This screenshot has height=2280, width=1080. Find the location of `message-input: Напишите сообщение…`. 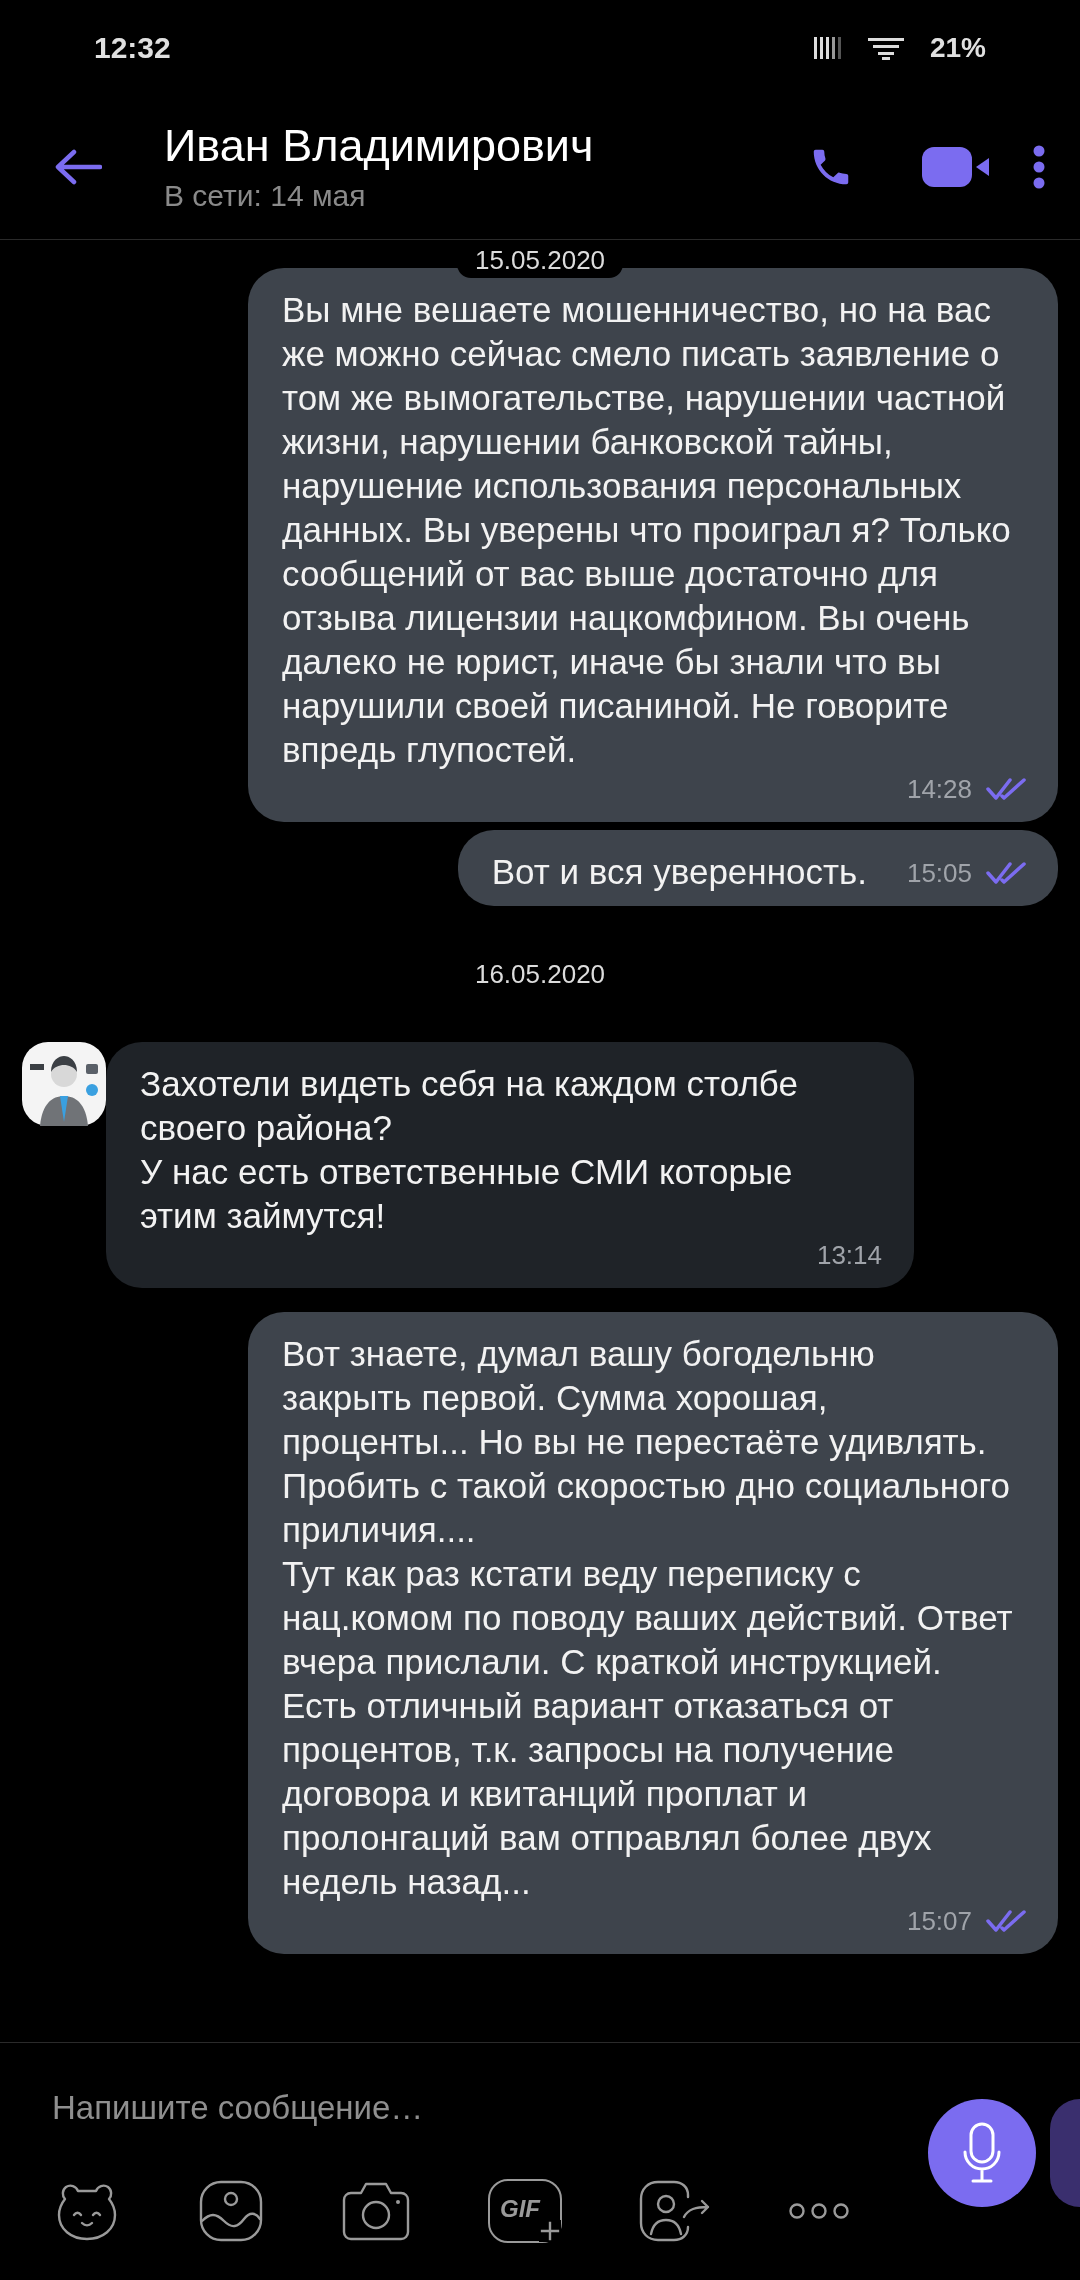

message-input: Напишите сообщение… is located at coordinates (462, 2108).